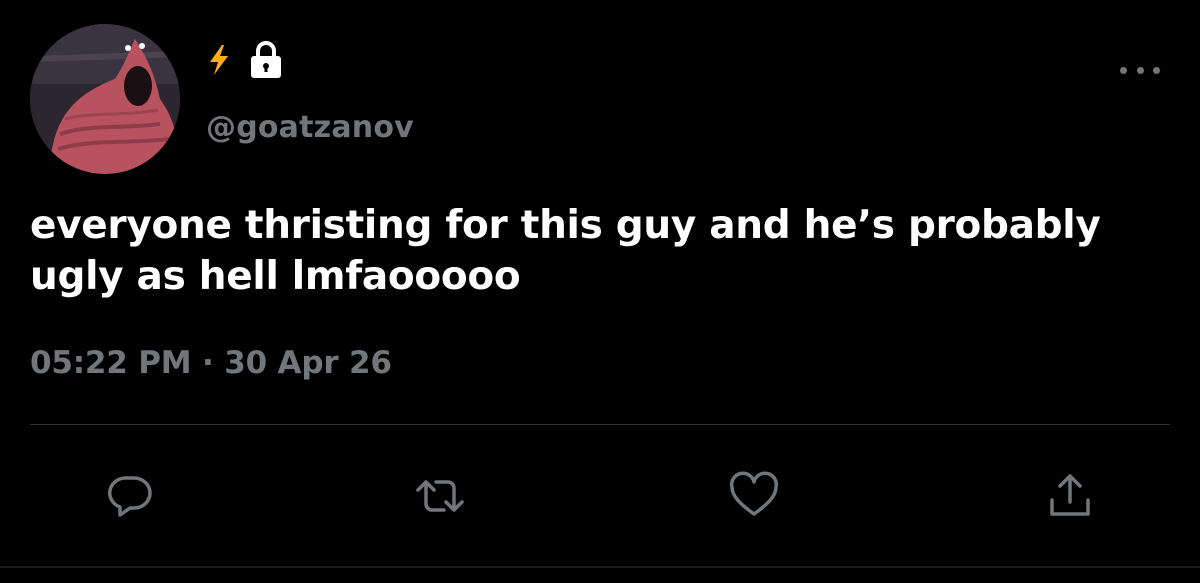 The width and height of the screenshot is (1200, 583). I want to click on more-icon, so click(1140, 70).